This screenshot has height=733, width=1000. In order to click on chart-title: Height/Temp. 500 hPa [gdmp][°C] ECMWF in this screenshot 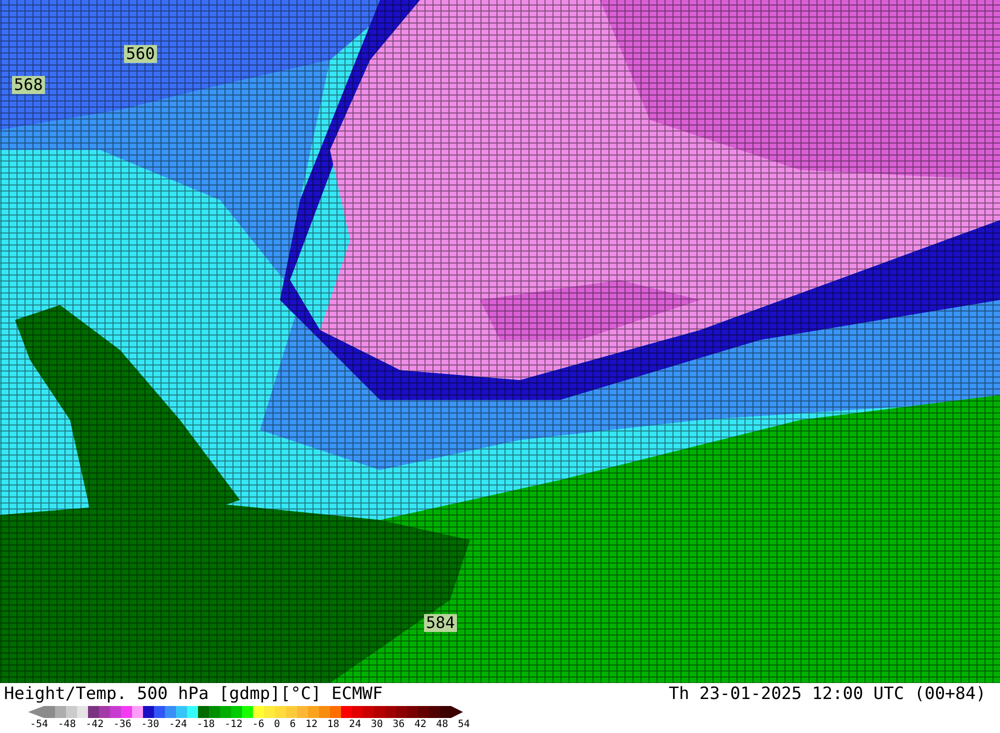, I will do `click(193, 694)`.